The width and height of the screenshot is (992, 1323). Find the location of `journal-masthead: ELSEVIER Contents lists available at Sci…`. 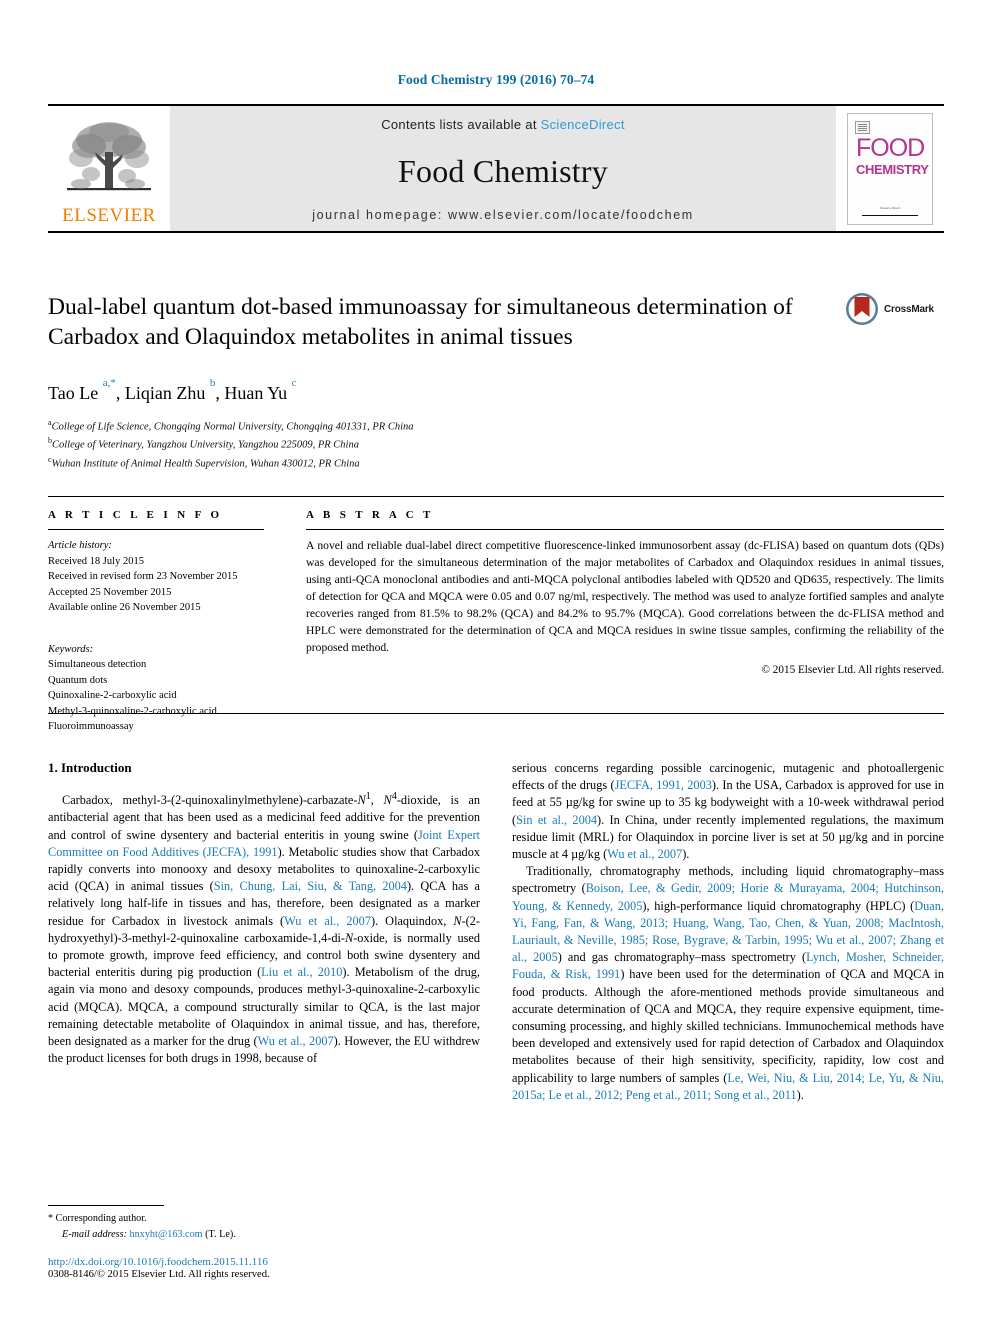

journal-masthead: ELSEVIER Contents lists available at Sci… is located at coordinates (496, 168).